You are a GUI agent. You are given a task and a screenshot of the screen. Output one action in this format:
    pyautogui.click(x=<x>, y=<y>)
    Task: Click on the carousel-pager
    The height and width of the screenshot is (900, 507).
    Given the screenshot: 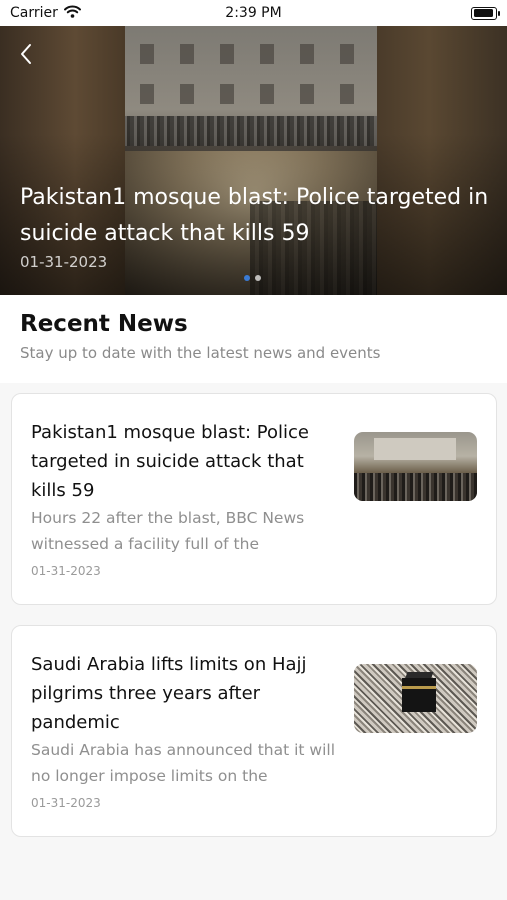 What is the action you would take?
    pyautogui.click(x=252, y=278)
    